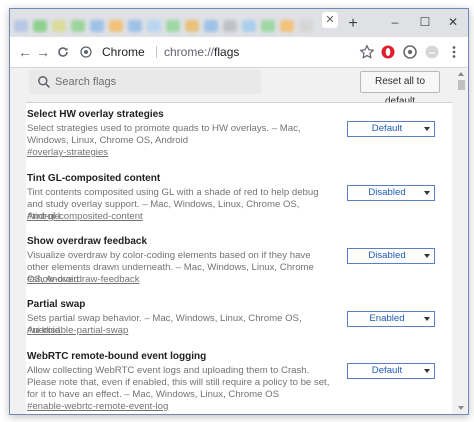 The width and height of the screenshot is (474, 422). I want to click on menu-icon, so click(454, 52).